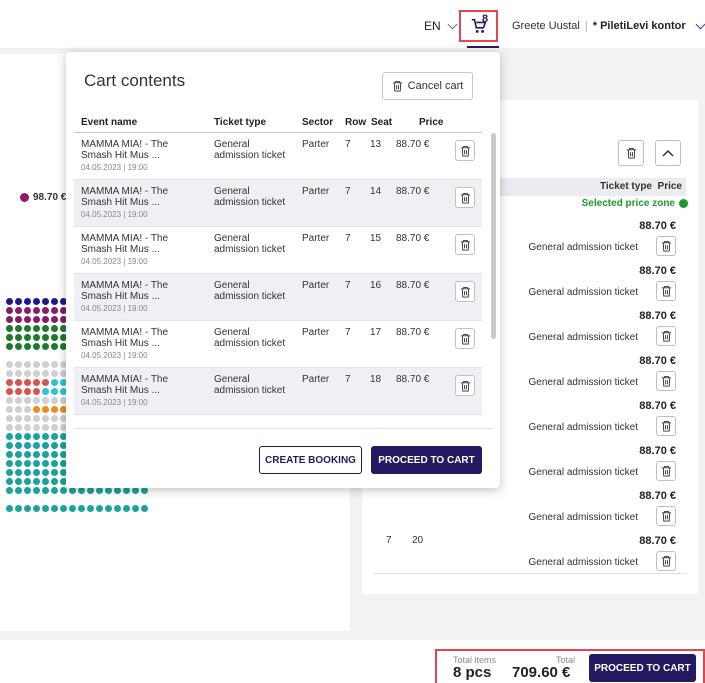 This screenshot has height=683, width=705. I want to click on cancel-cart-button: Cancel cart, so click(427, 86).